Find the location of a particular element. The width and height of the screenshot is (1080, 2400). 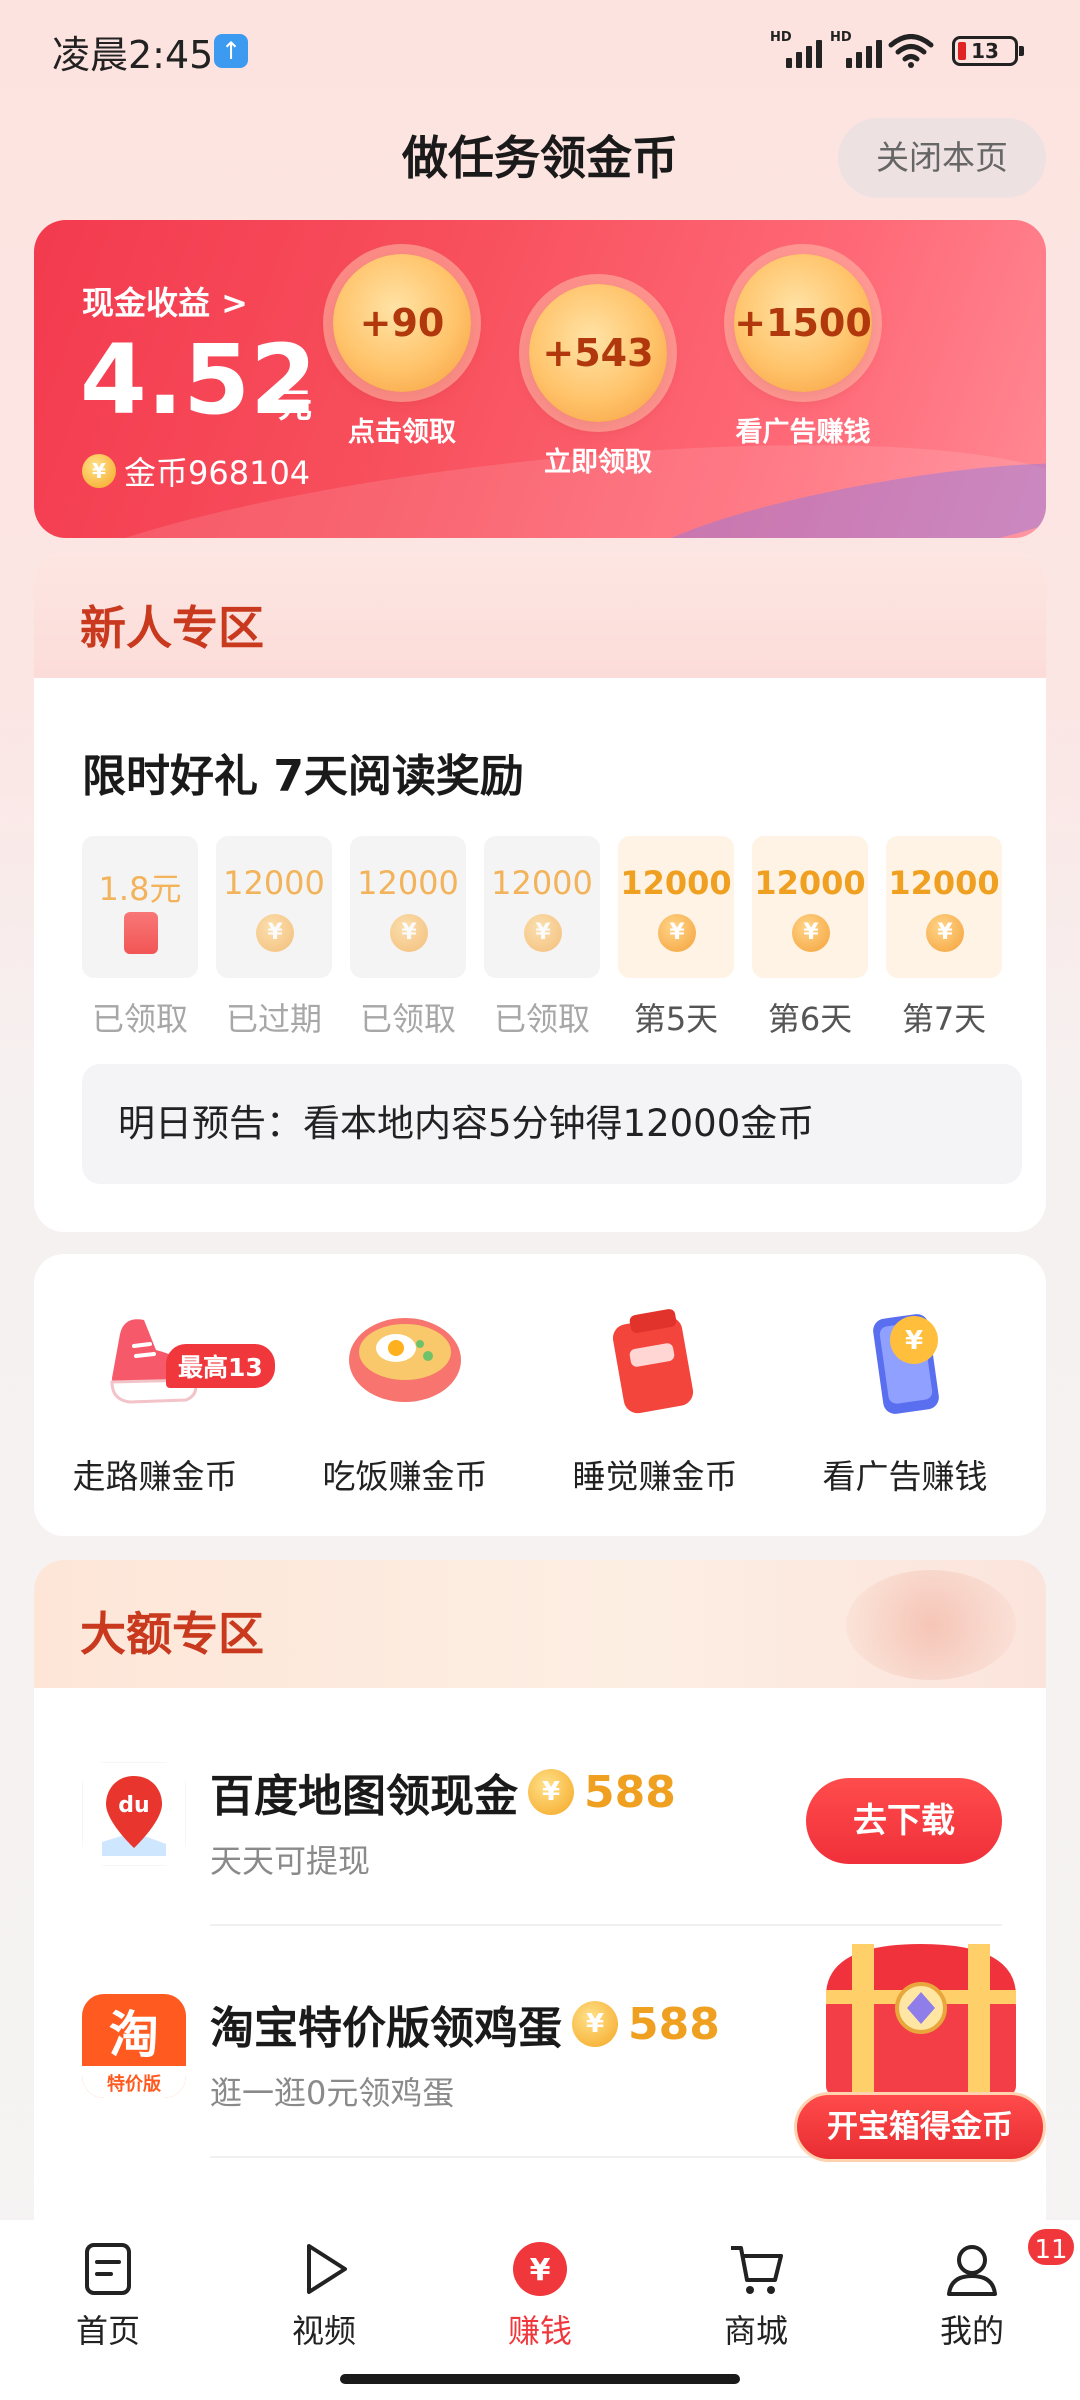

reward-bubble-3: +1500 看广告赚钱 is located at coordinates (803, 351).